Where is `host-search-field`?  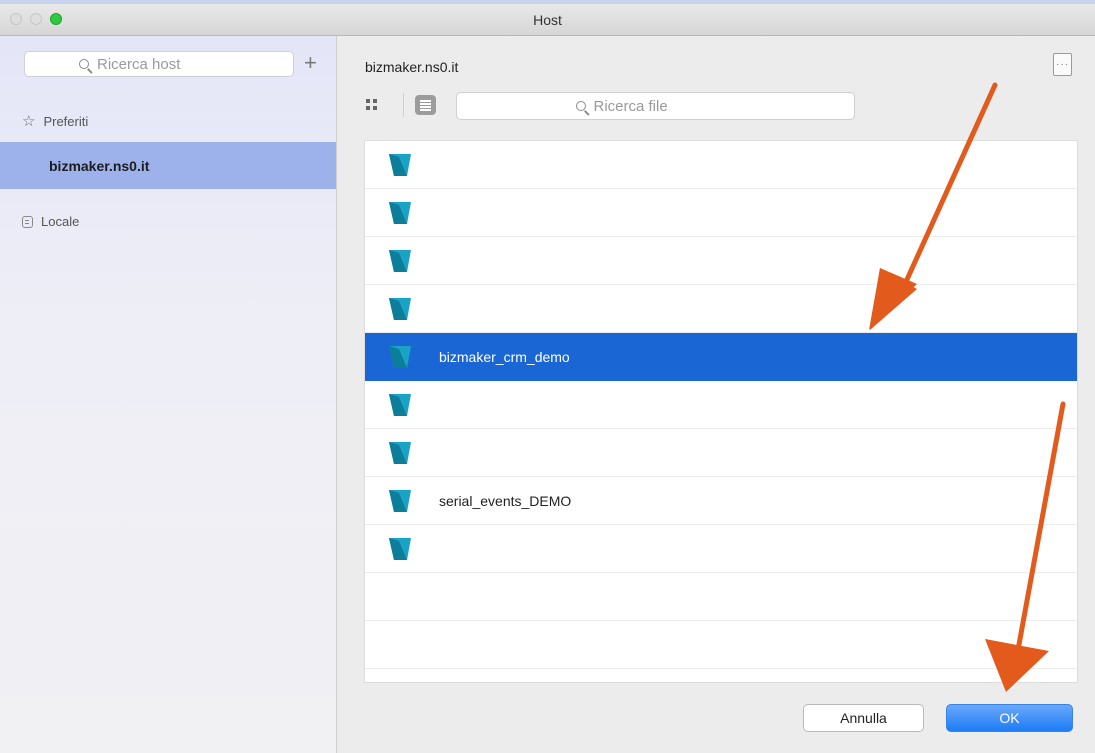 host-search-field is located at coordinates (159, 64).